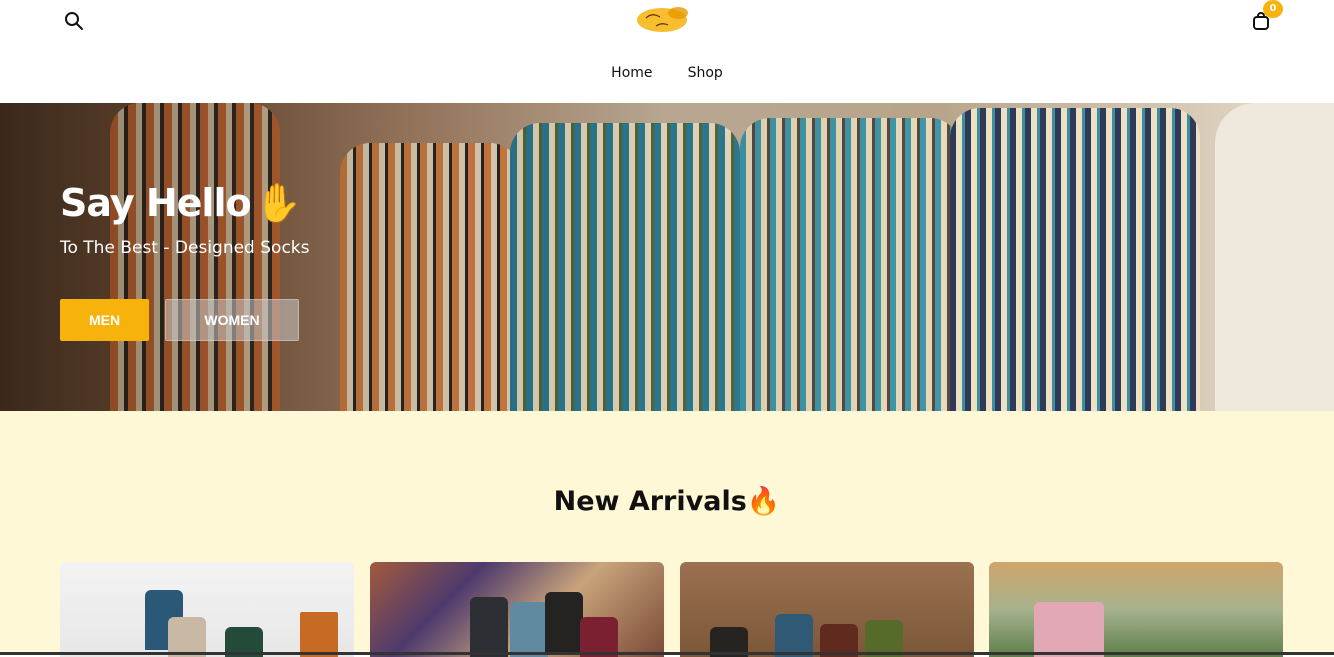 This screenshot has height=657, width=1334. What do you see at coordinates (667, 71) in the screenshot?
I see `main-nav: Home Shop` at bounding box center [667, 71].